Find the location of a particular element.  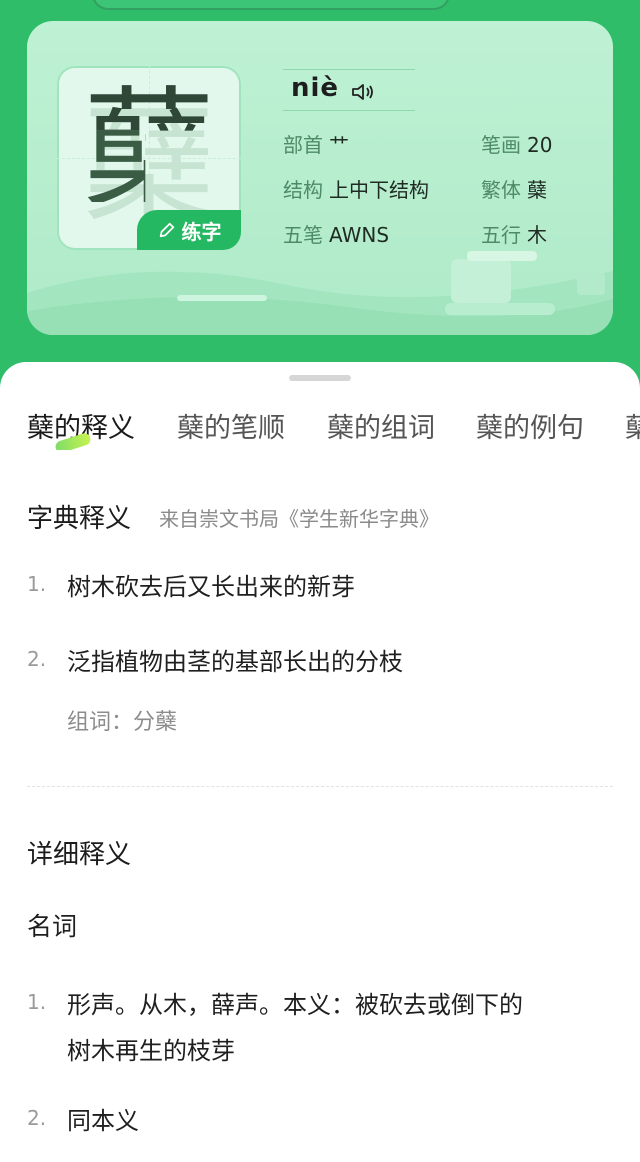

info-value: 木 is located at coordinates (537, 235).